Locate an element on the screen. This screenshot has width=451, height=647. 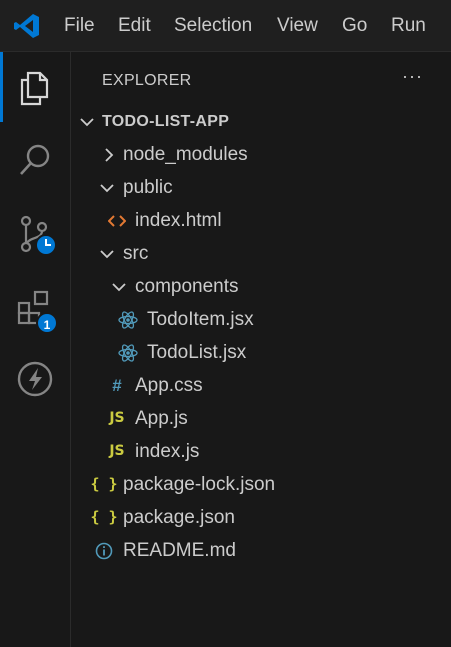
activity-explorer is located at coordinates (35, 87).